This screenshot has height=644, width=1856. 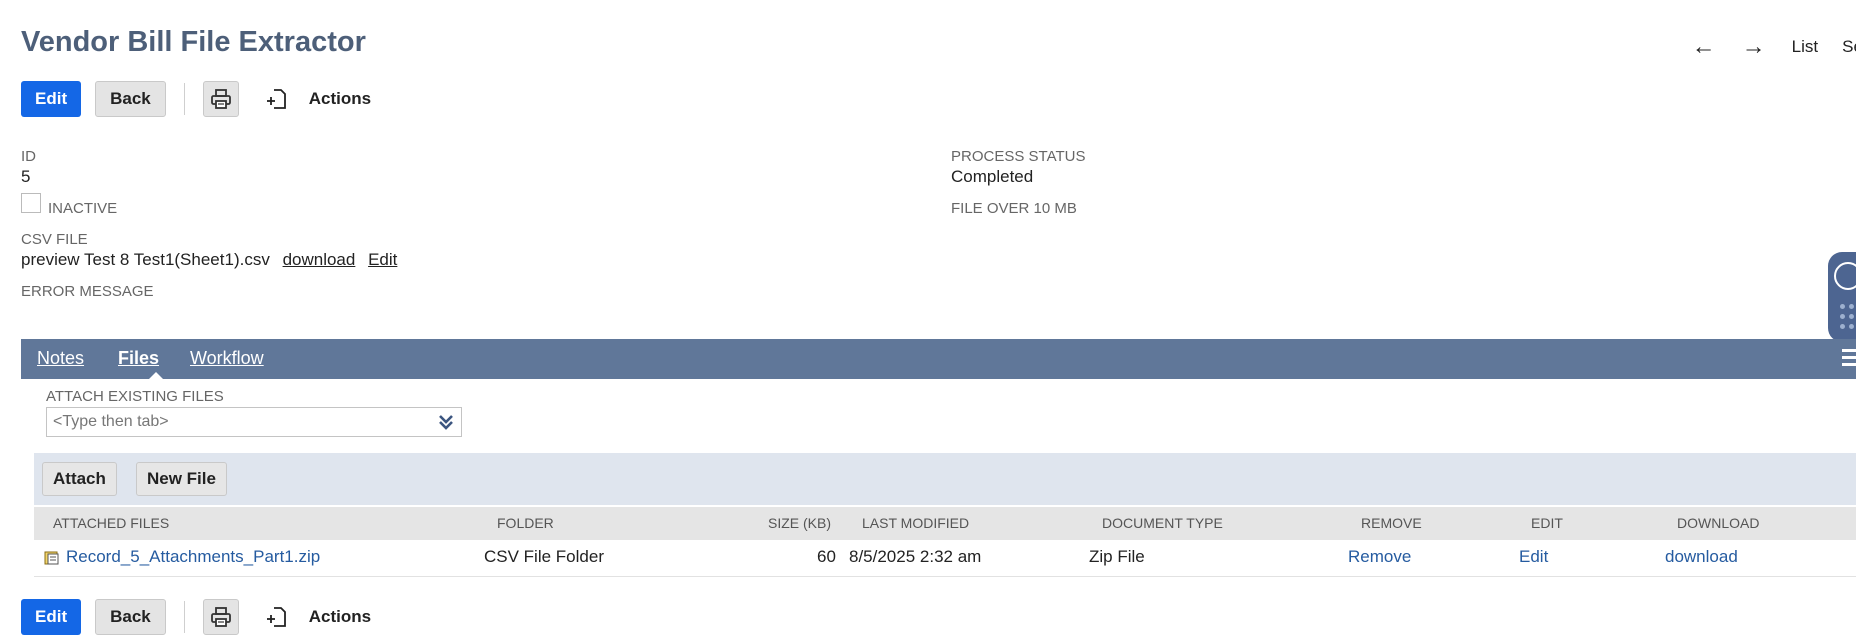 What do you see at coordinates (51, 617) in the screenshot?
I see `edit-button-bottom: Edit` at bounding box center [51, 617].